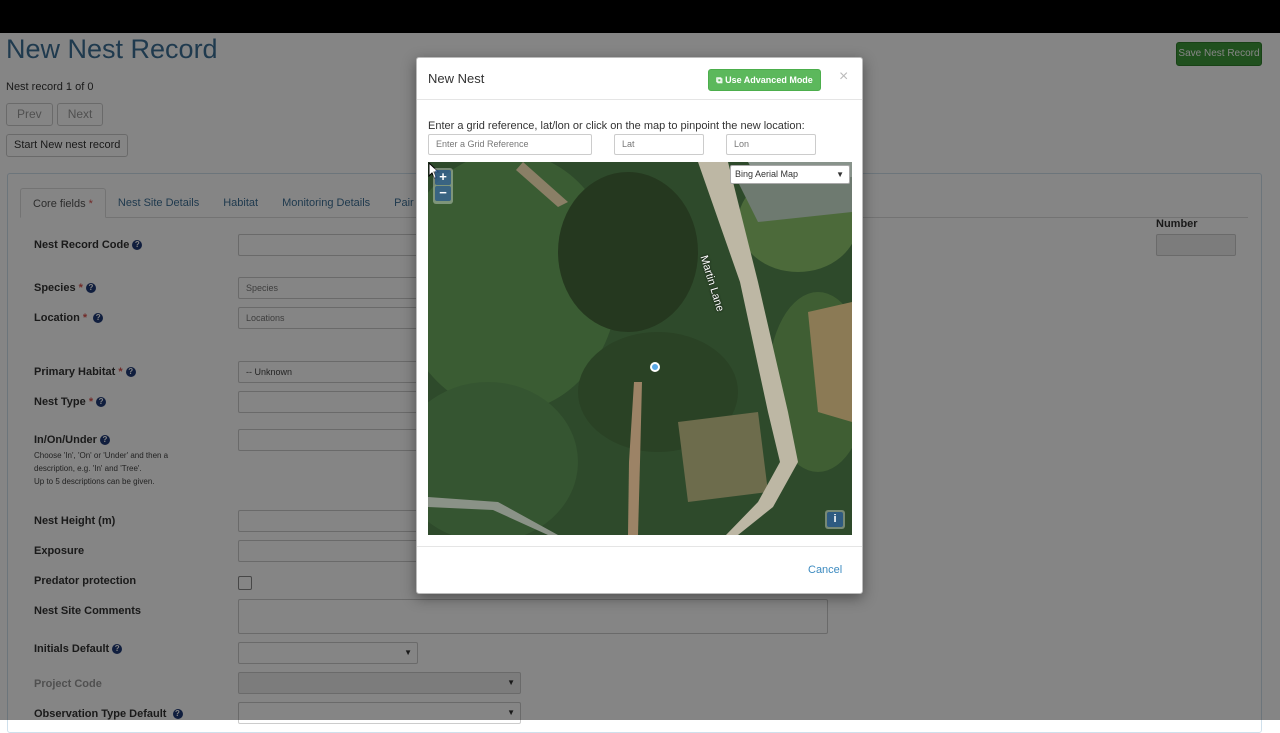 This screenshot has width=1280, height=733. Describe the element at coordinates (443, 193) in the screenshot. I see `zoom-out-button: −` at that location.